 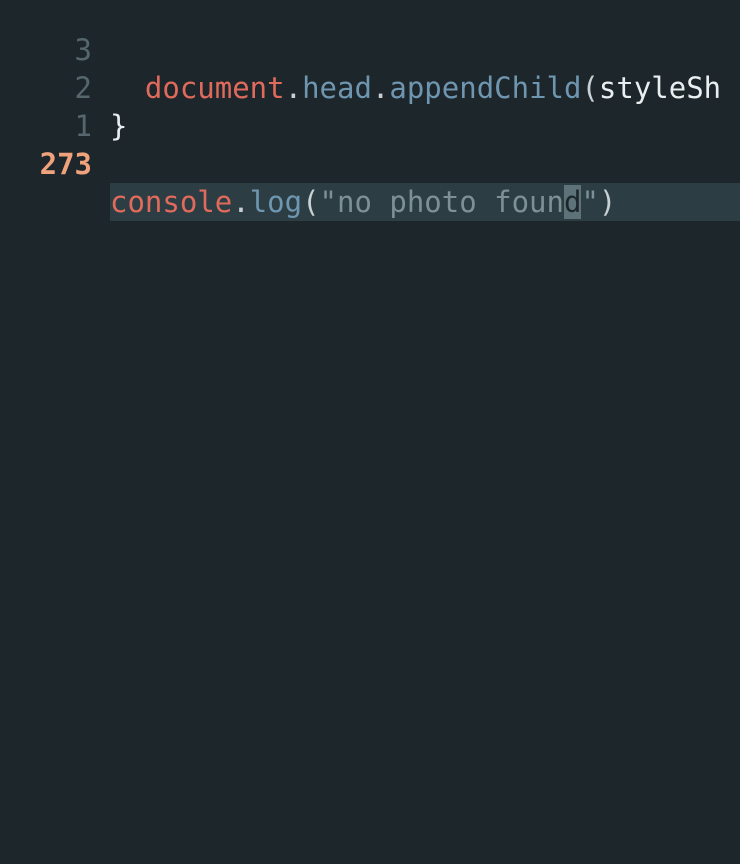 I want to click on token-open-paren: (, so click(x=311, y=202).